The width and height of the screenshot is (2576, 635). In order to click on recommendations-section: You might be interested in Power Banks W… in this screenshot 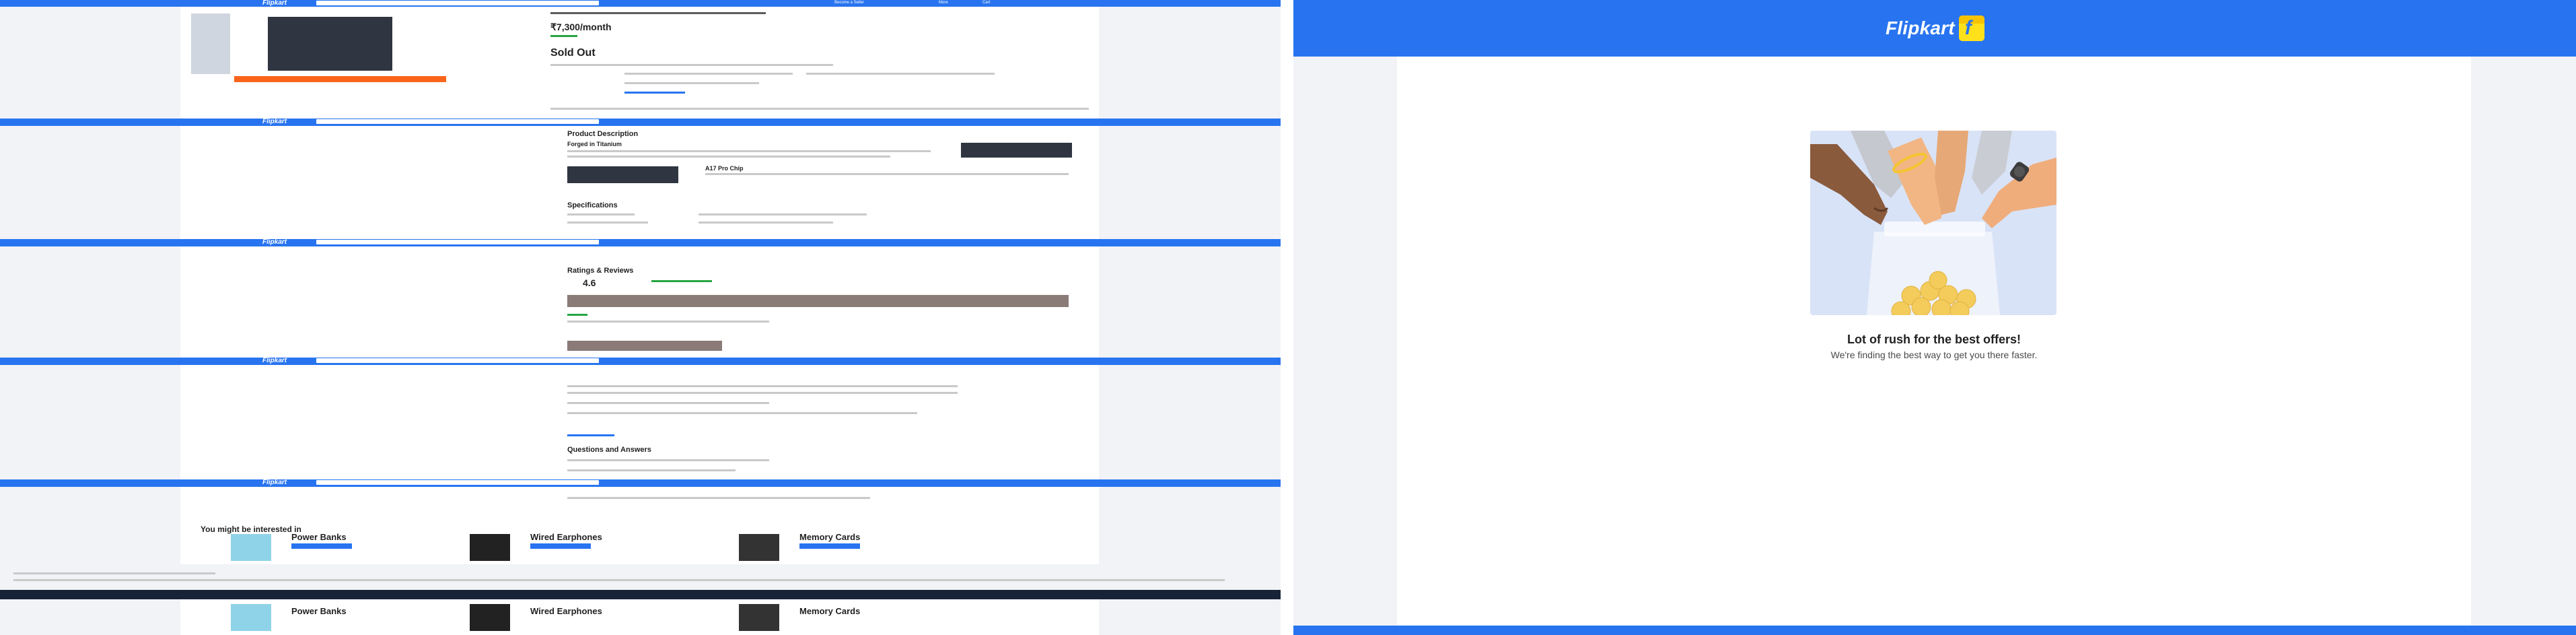, I will do `click(639, 525)`.